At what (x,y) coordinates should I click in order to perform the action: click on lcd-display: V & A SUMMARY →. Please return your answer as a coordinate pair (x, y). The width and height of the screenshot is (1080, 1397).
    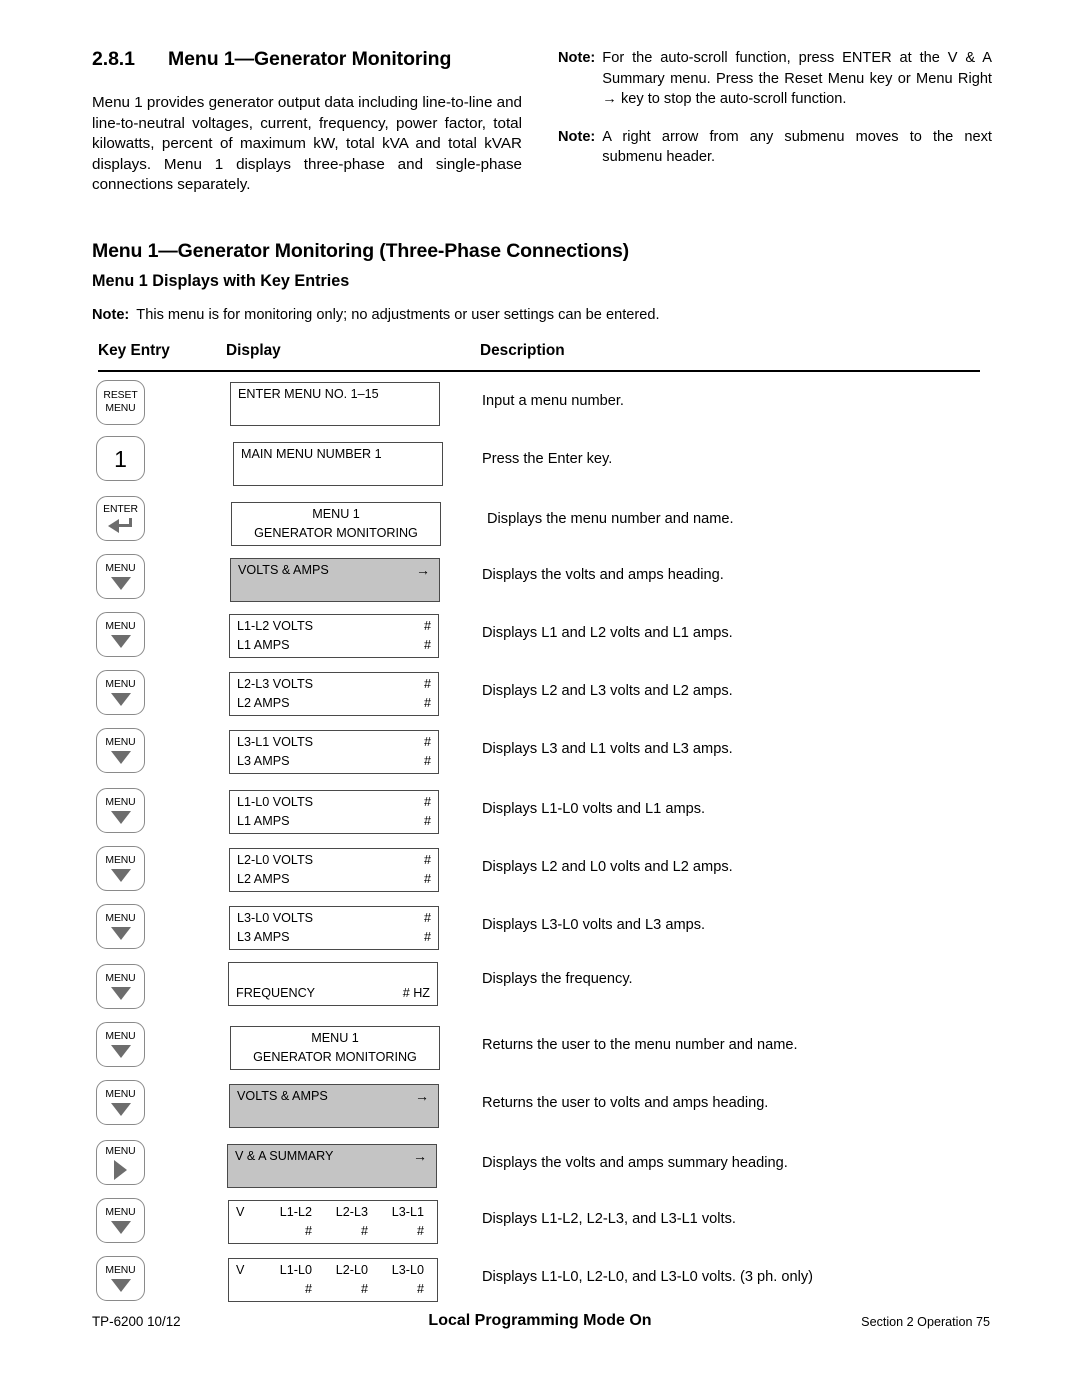
    Looking at the image, I should click on (332, 1166).